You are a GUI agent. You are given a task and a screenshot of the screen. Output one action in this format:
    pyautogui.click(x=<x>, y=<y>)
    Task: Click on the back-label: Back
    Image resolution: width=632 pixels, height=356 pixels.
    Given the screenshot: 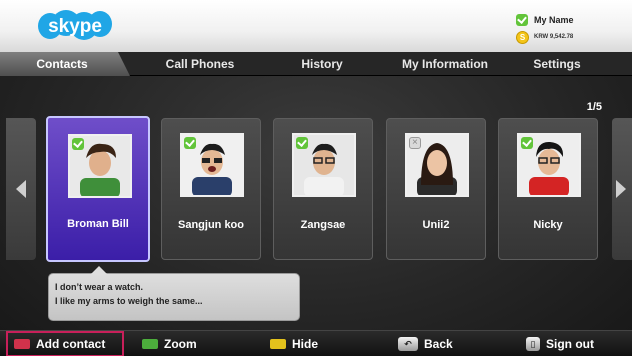 What is the action you would take?
    pyautogui.click(x=438, y=344)
    